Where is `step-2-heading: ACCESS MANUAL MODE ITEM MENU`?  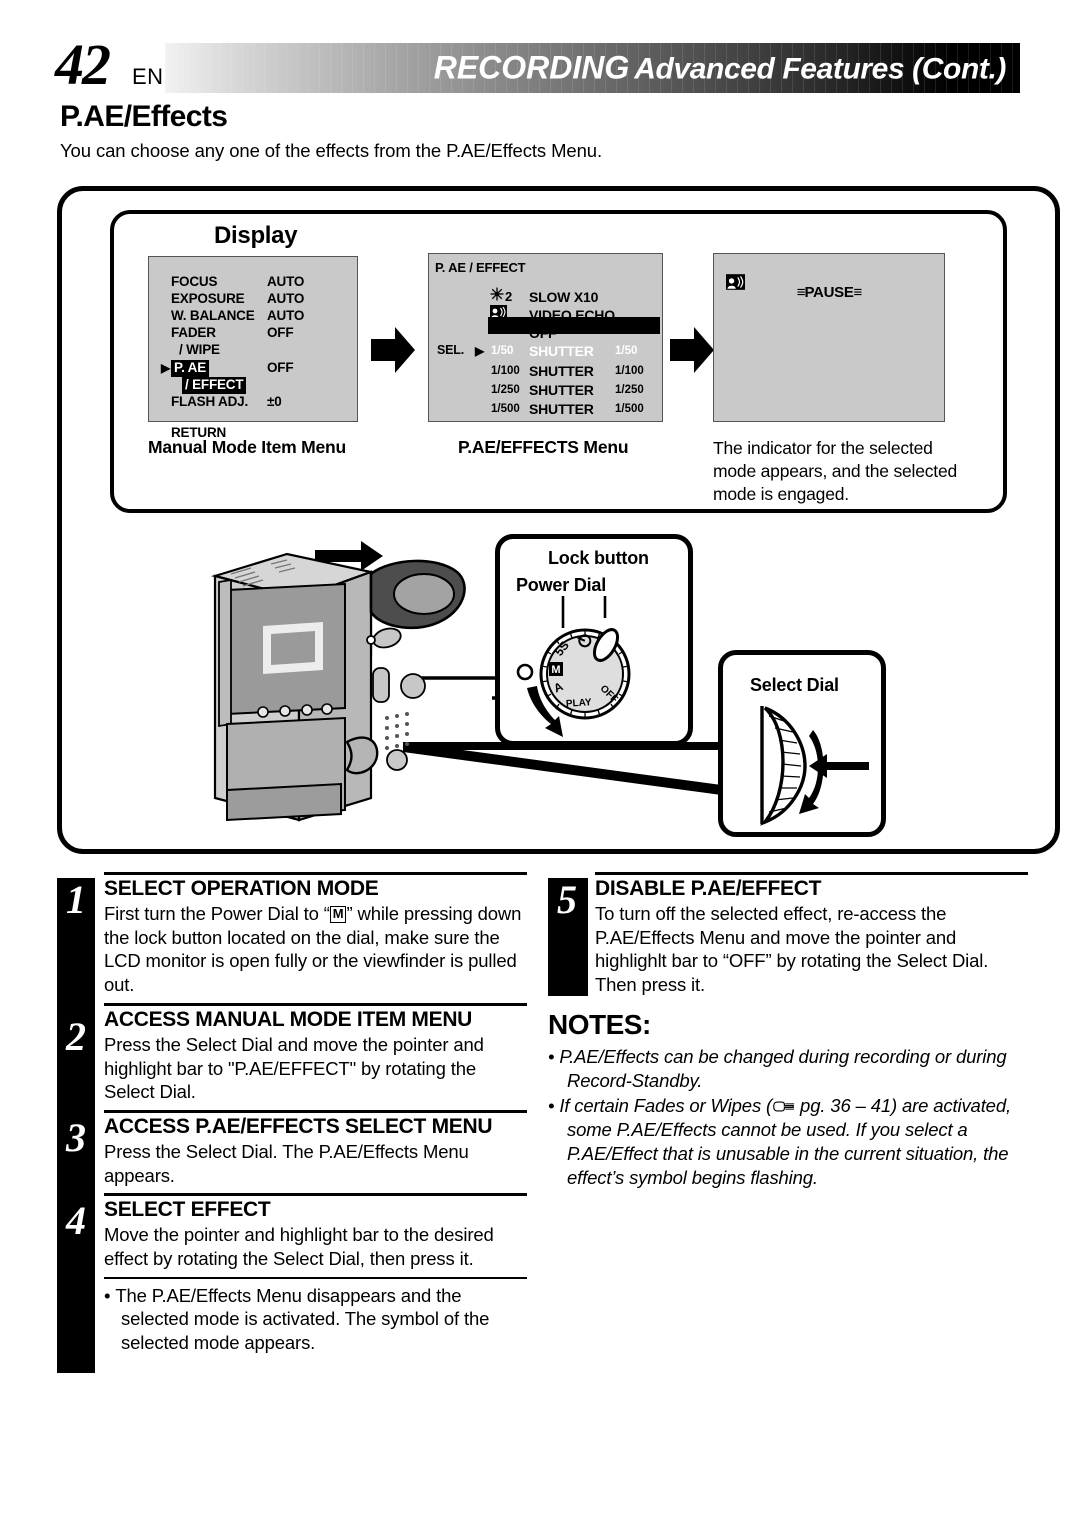 step-2-heading: ACCESS MANUAL MODE ITEM MENU is located at coordinates (288, 1019).